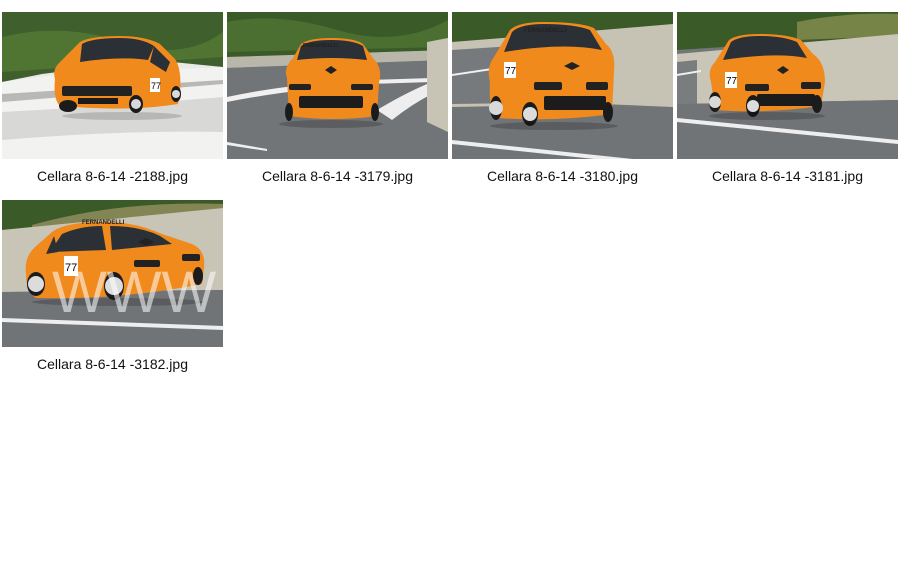  I want to click on thumbnail-item: 77 Cellara 8-6-14 -3181.jpg, so click(787, 98).